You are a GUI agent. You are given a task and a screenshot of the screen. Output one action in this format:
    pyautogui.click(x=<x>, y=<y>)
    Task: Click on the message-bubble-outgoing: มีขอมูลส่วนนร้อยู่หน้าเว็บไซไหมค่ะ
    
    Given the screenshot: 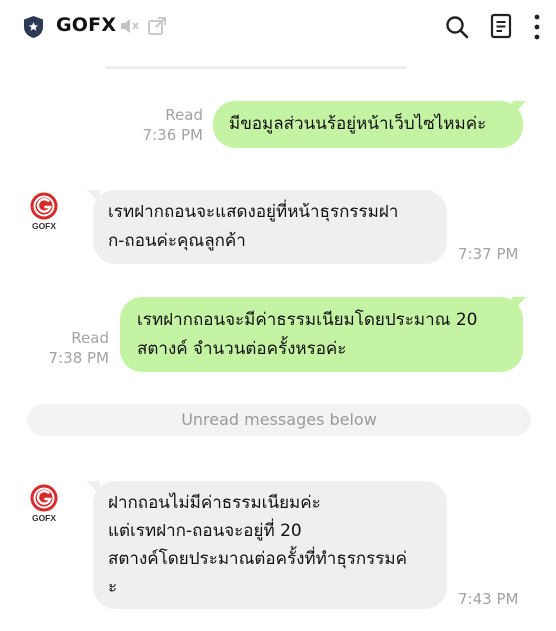 What is the action you would take?
    pyautogui.click(x=368, y=124)
    